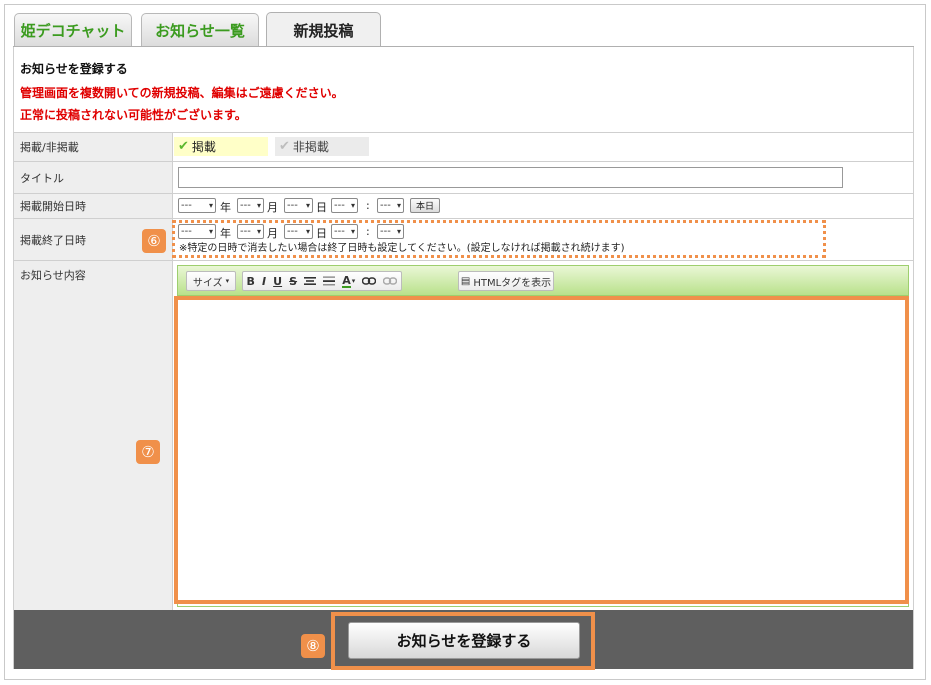 The image size is (931, 685). What do you see at coordinates (211, 281) in the screenshot?
I see `font-size-dropdown: サイズ ▾` at bounding box center [211, 281].